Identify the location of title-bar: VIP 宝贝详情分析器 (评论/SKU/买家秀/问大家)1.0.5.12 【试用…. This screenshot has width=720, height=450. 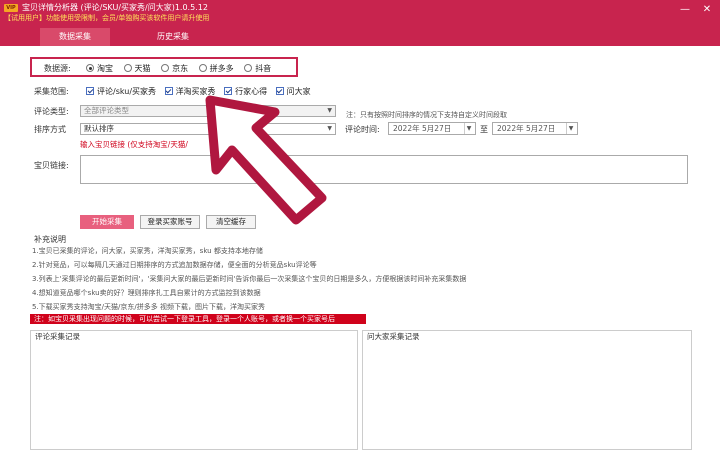
(360, 12).